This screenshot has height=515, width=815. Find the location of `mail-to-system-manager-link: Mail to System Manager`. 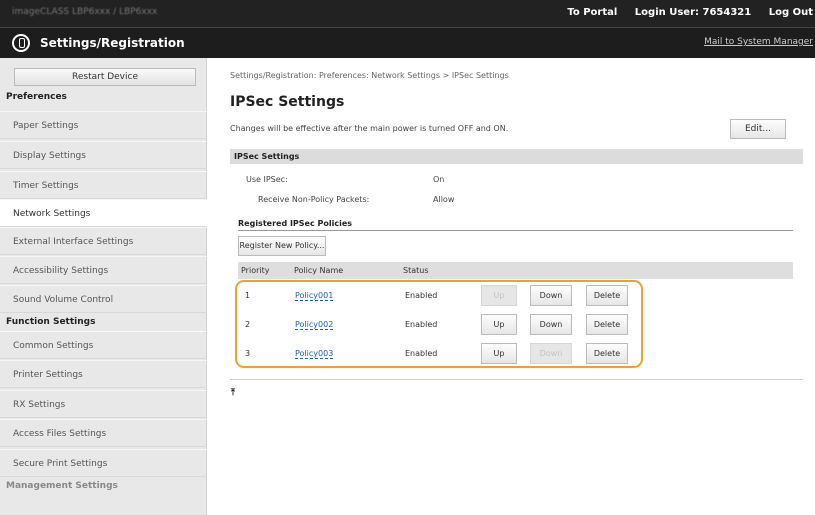

mail-to-system-manager-link: Mail to System Manager is located at coordinates (758, 42).